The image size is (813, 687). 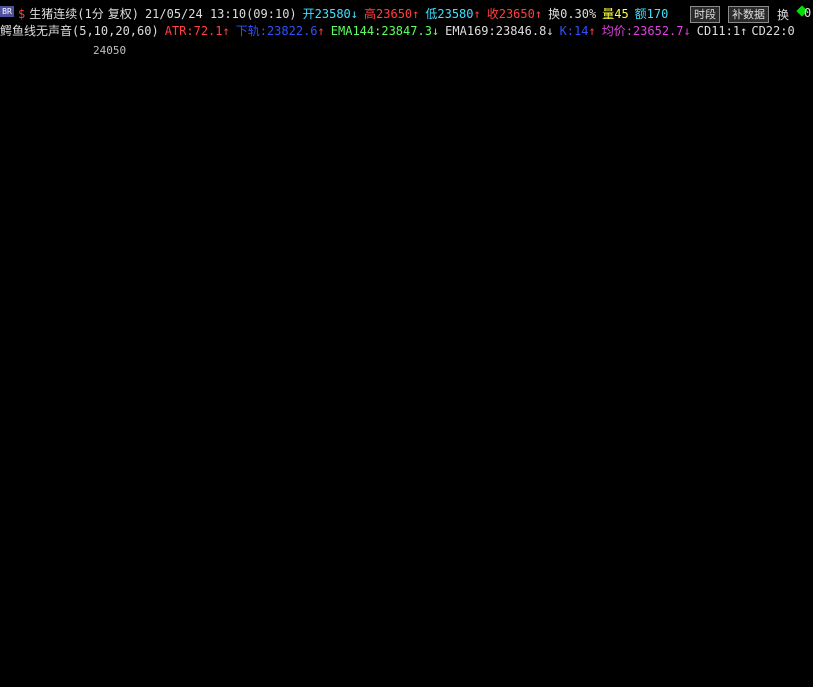 What do you see at coordinates (748, 14) in the screenshot?
I see `fill-data-button: 补数据` at bounding box center [748, 14].